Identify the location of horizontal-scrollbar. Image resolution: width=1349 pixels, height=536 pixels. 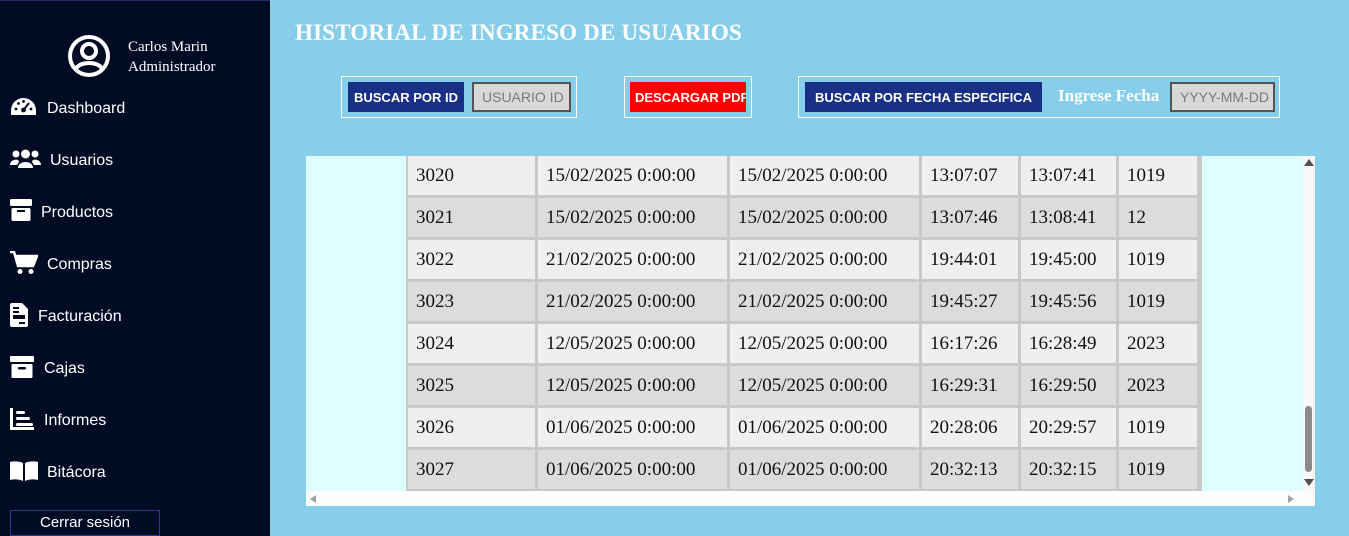
(810, 498).